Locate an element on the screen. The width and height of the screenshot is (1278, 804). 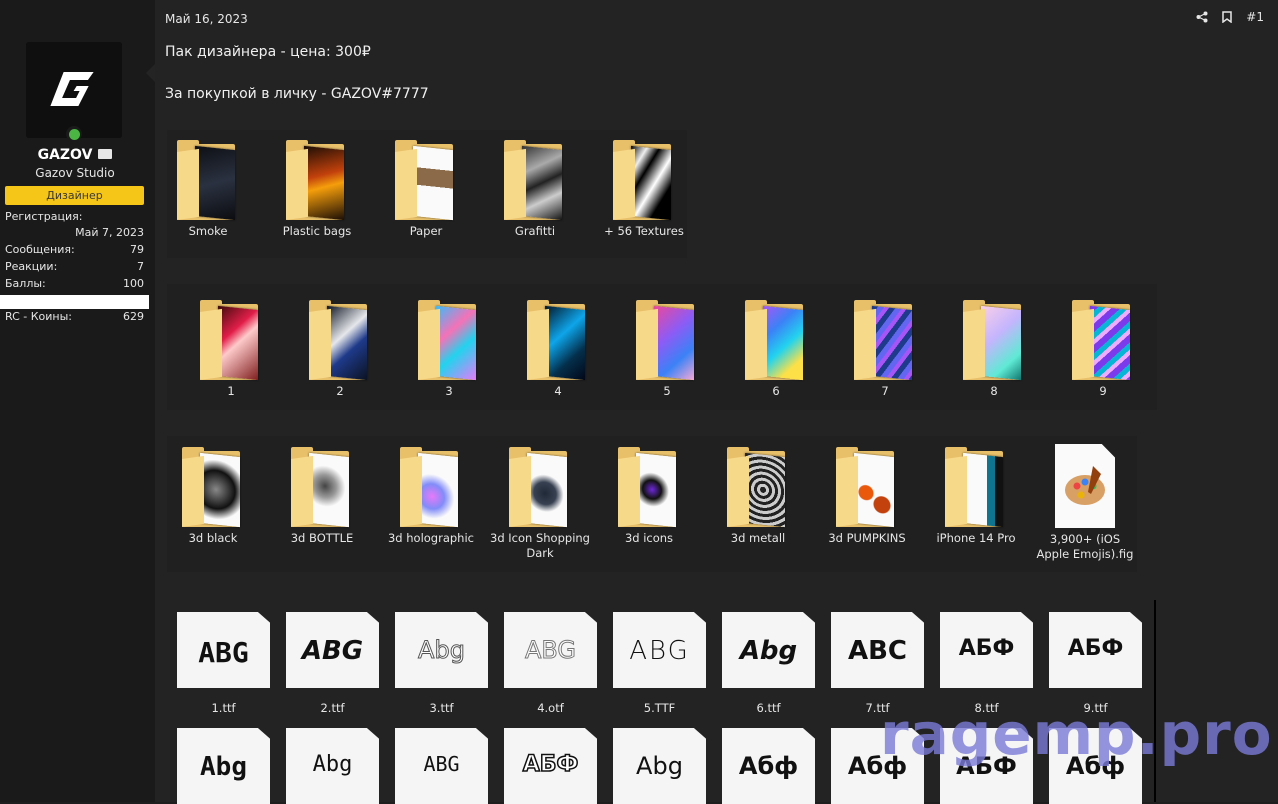
folder-gradient-3: 3 is located at coordinates (449, 349).